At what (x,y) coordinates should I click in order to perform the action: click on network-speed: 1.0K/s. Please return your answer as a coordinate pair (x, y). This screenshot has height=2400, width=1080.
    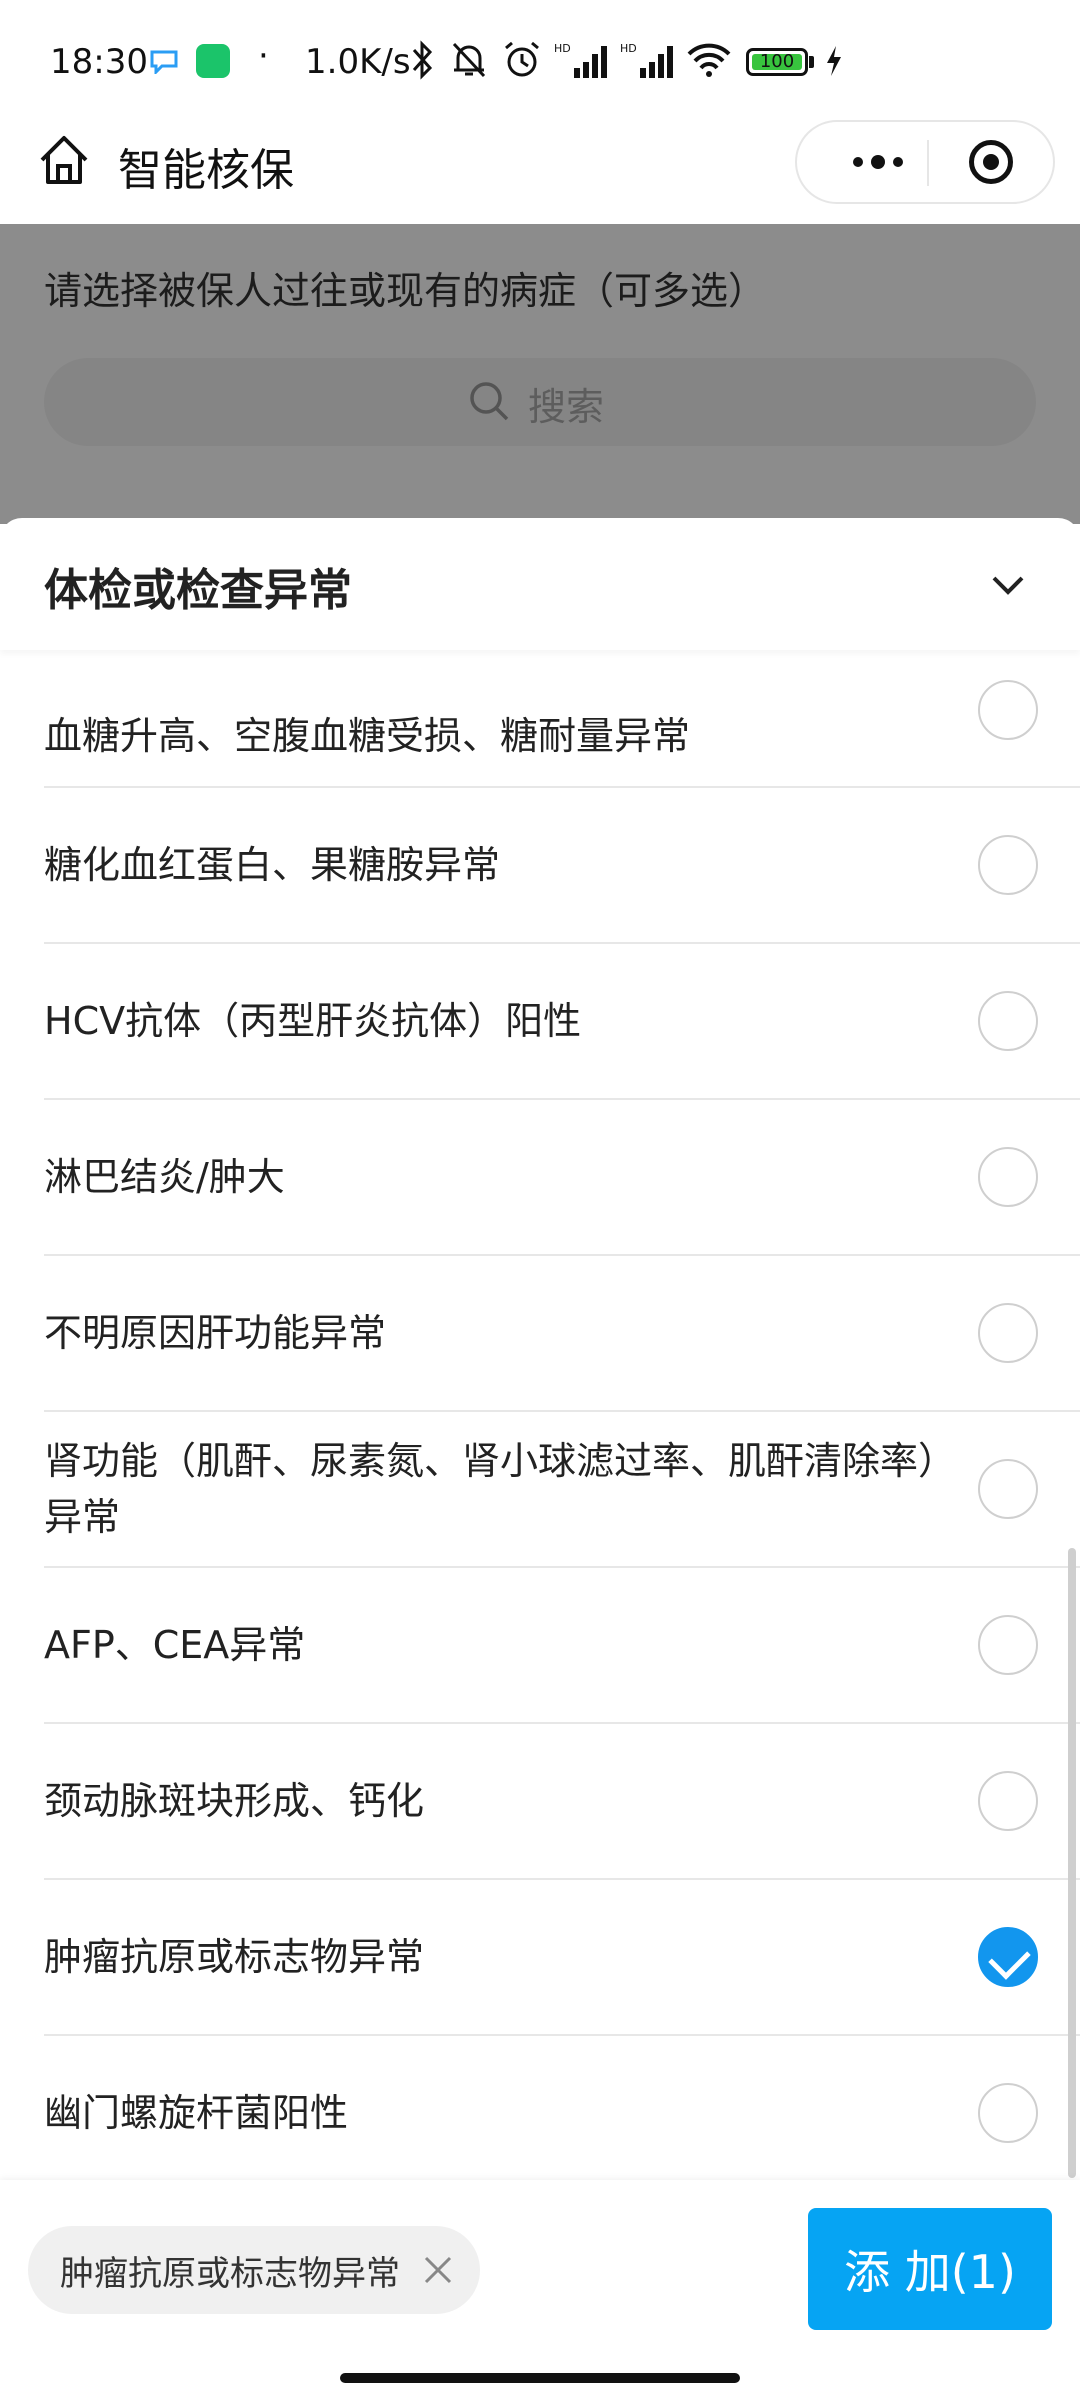
    Looking at the image, I should click on (358, 62).